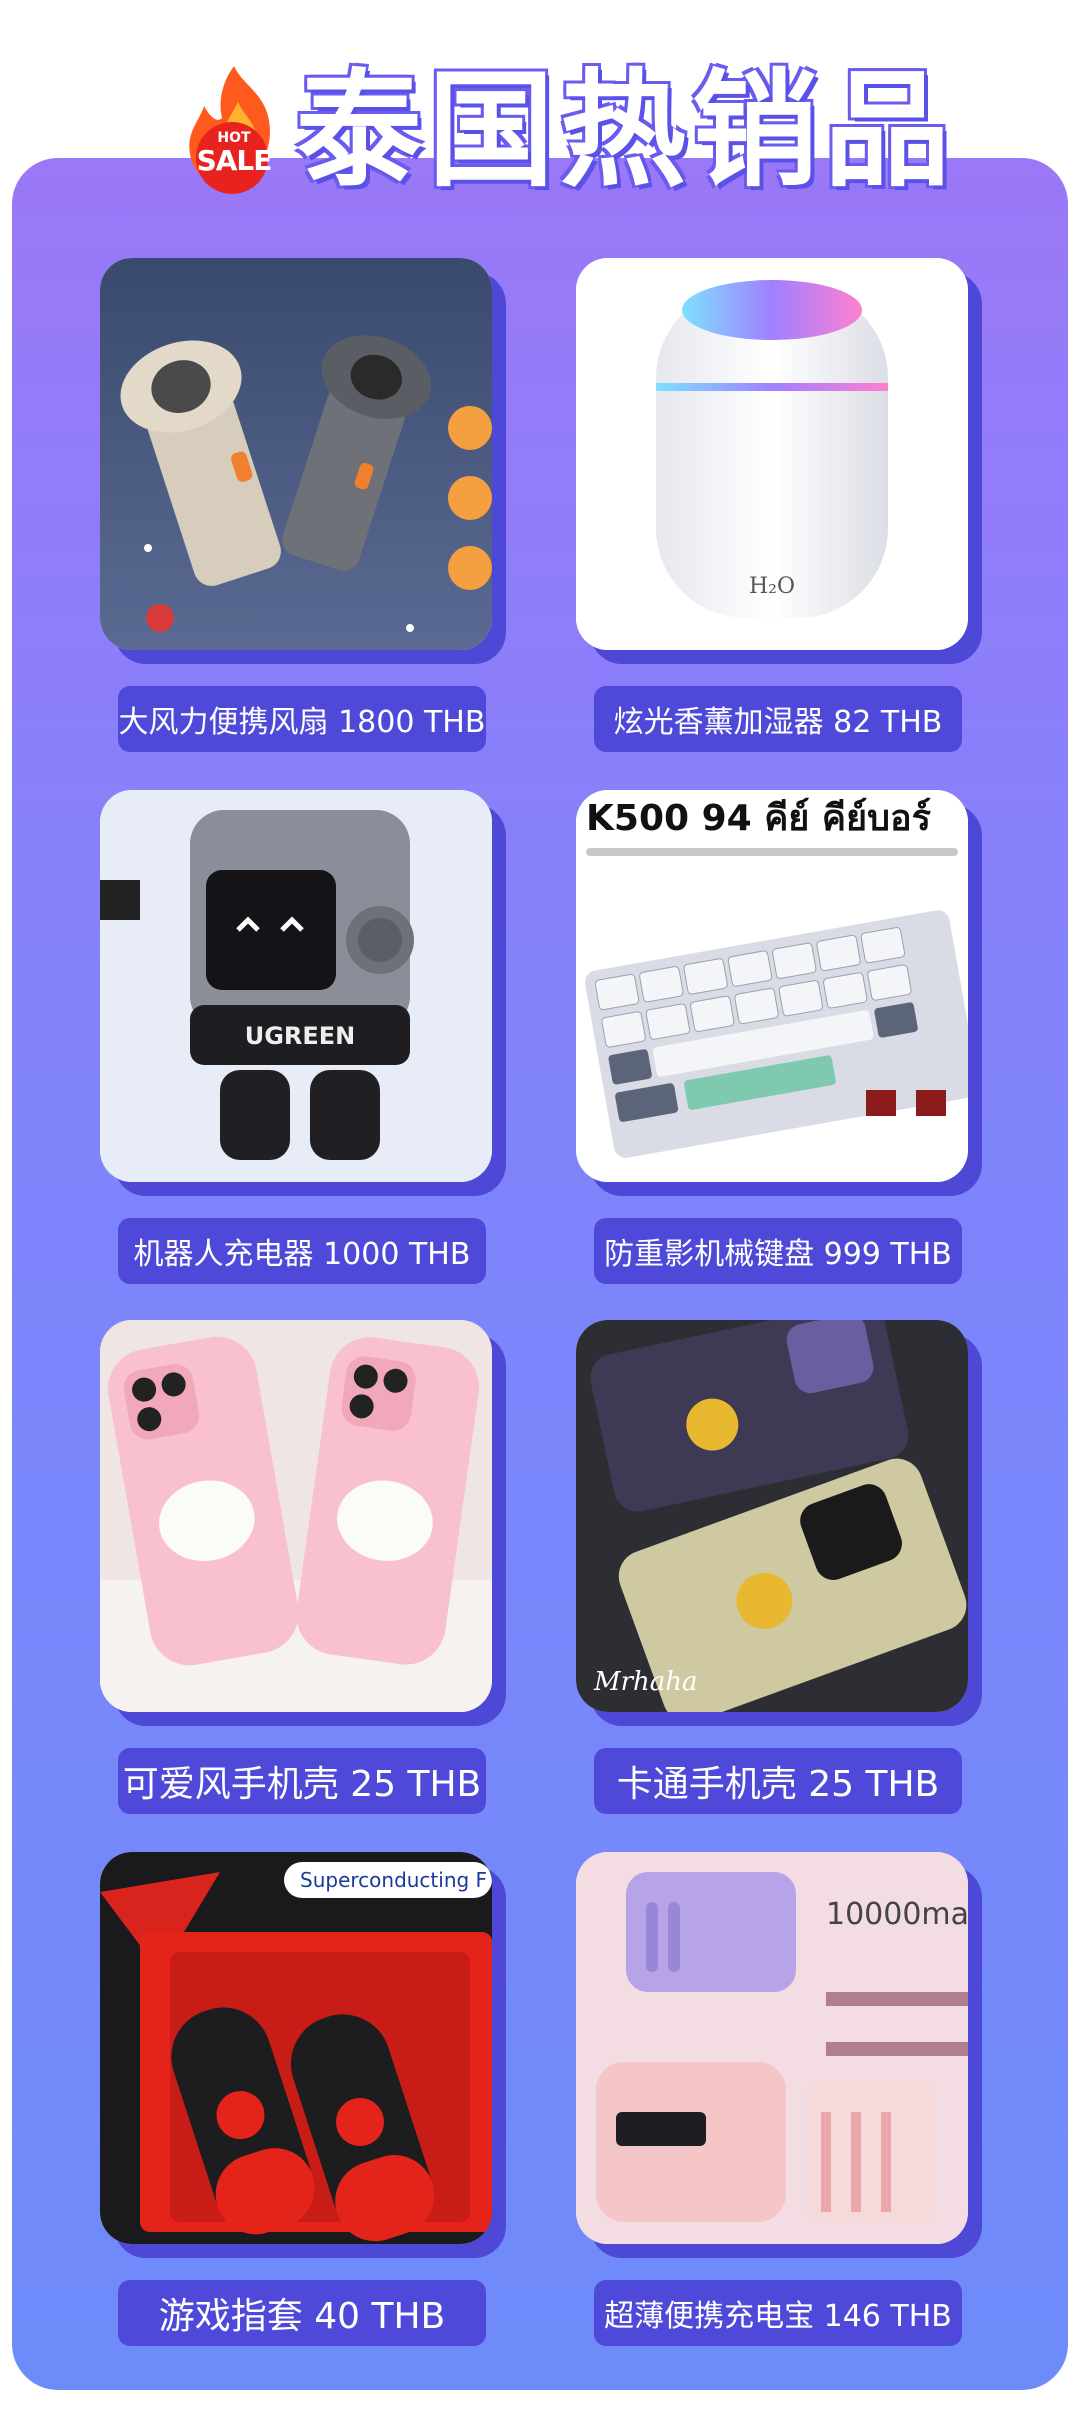  I want to click on product-label: 可爱风手机壳 25 THB, so click(302, 1781).